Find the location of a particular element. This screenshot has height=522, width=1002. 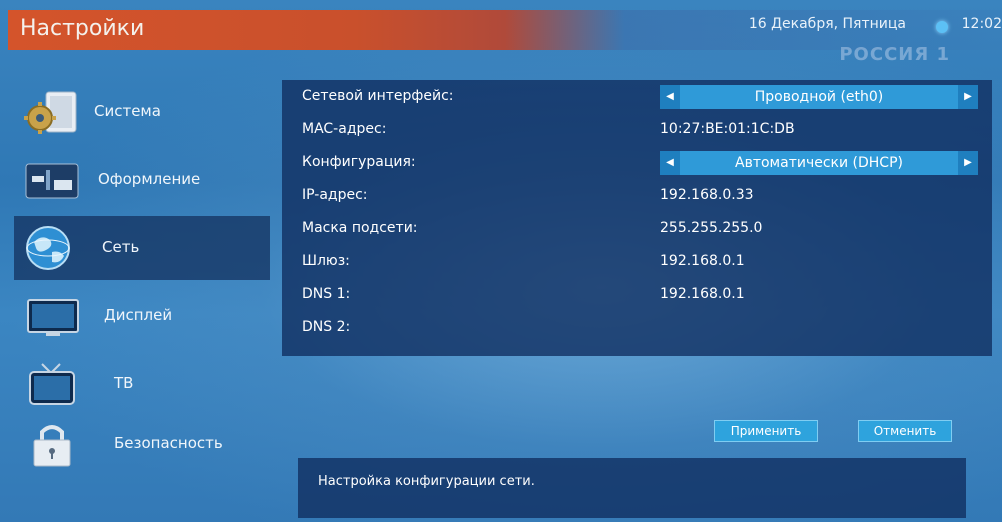

row-ip-address: IP-адрес: 192.168.0.33 is located at coordinates (637, 196).